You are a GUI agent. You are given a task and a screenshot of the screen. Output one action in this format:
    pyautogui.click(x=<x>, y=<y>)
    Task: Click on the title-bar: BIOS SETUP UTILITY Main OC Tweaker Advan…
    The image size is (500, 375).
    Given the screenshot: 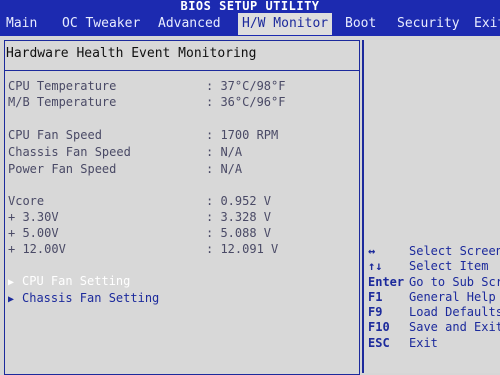 What is the action you would take?
    pyautogui.click(x=250, y=18)
    